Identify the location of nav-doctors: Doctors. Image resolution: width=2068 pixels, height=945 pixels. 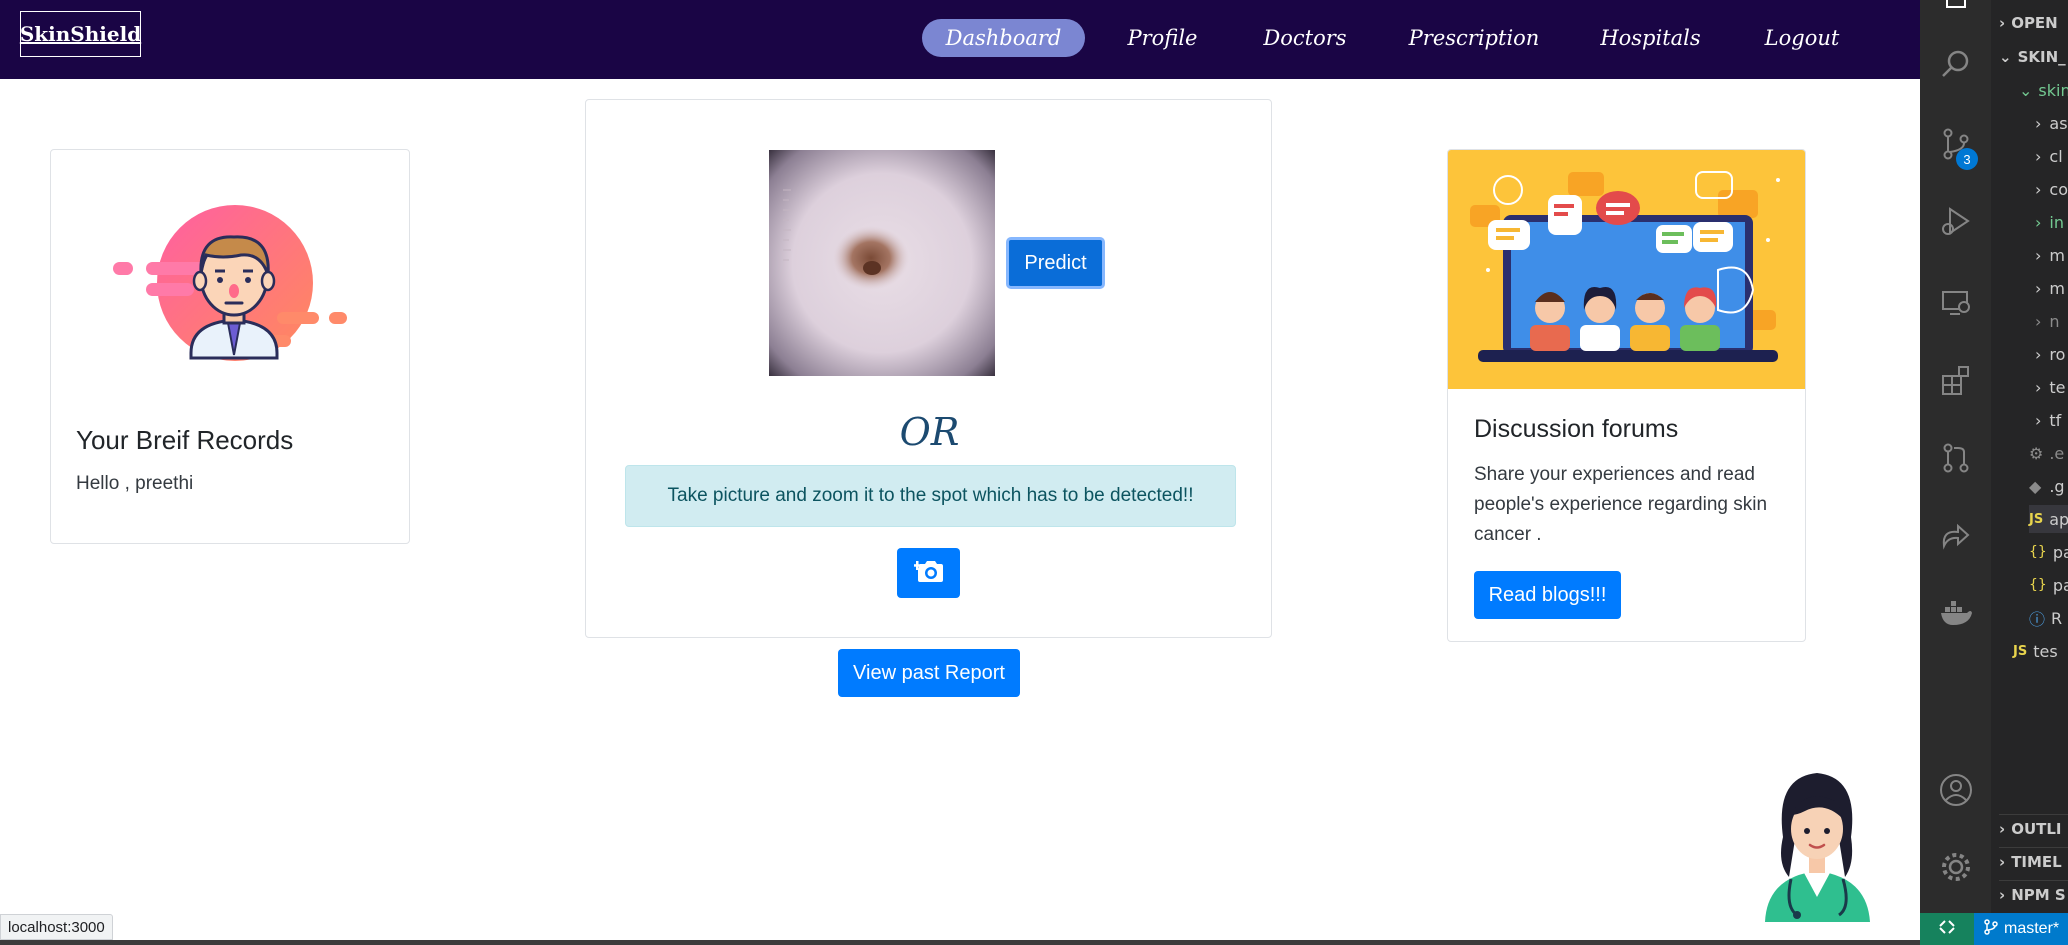
(1305, 38).